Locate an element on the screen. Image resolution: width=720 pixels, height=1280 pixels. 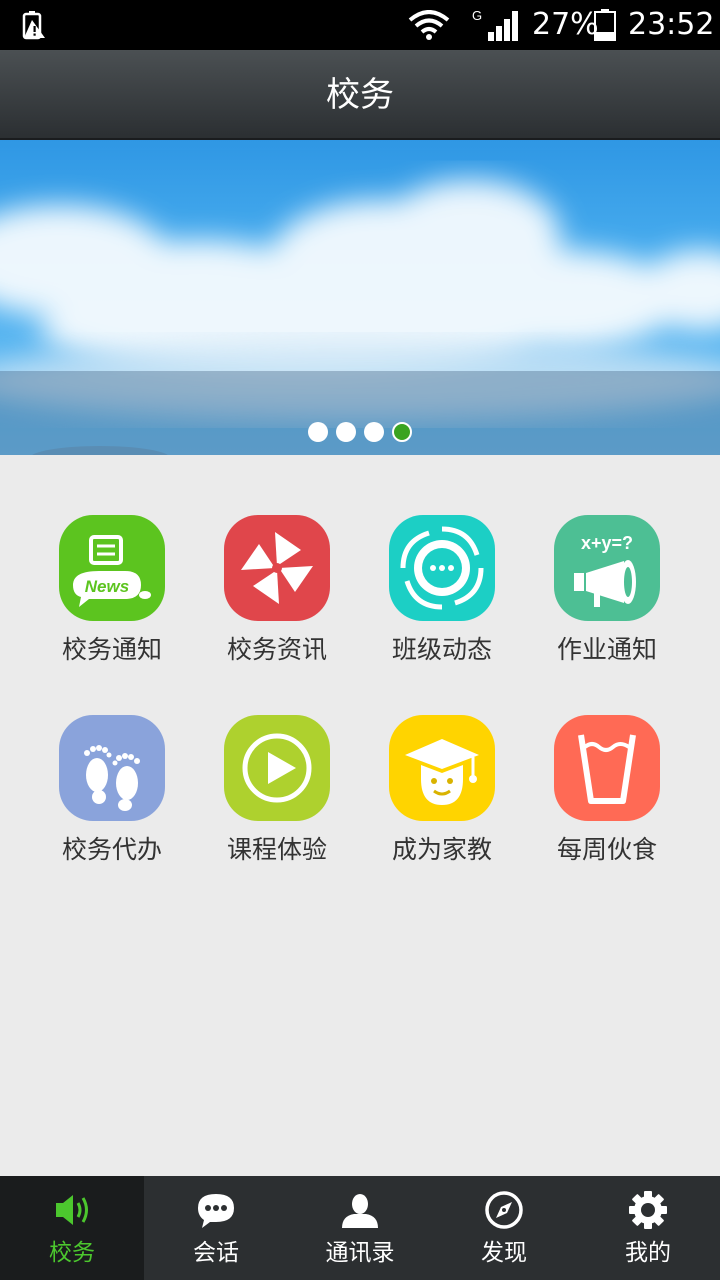
feature-label: 校务代办 is located at coordinates (111, 849).